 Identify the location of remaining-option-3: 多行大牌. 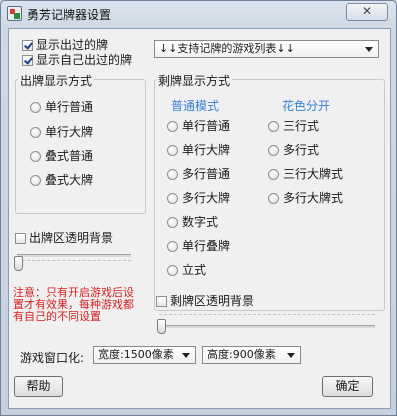
(198, 197).